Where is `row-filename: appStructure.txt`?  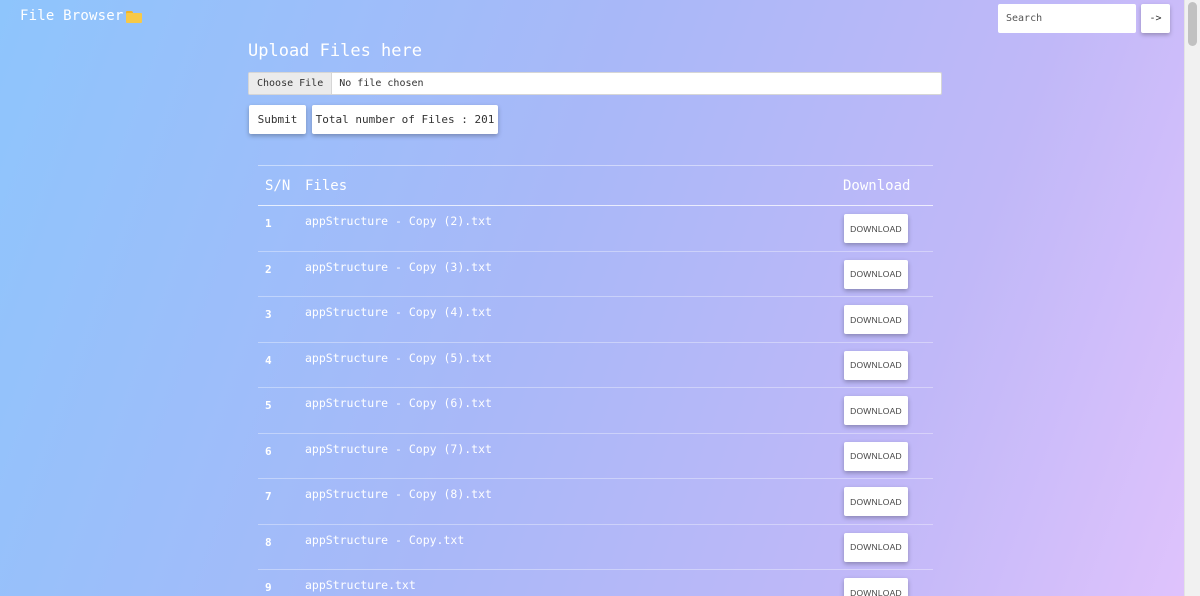
row-filename: appStructure.txt is located at coordinates (360, 585).